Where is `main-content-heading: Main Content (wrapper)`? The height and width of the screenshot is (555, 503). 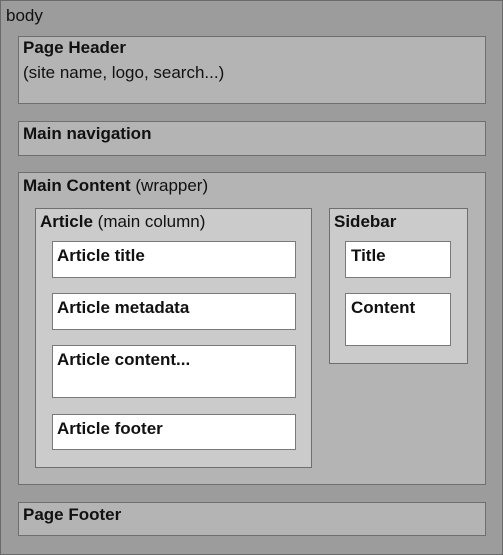 main-content-heading: Main Content (wrapper) is located at coordinates (115, 185).